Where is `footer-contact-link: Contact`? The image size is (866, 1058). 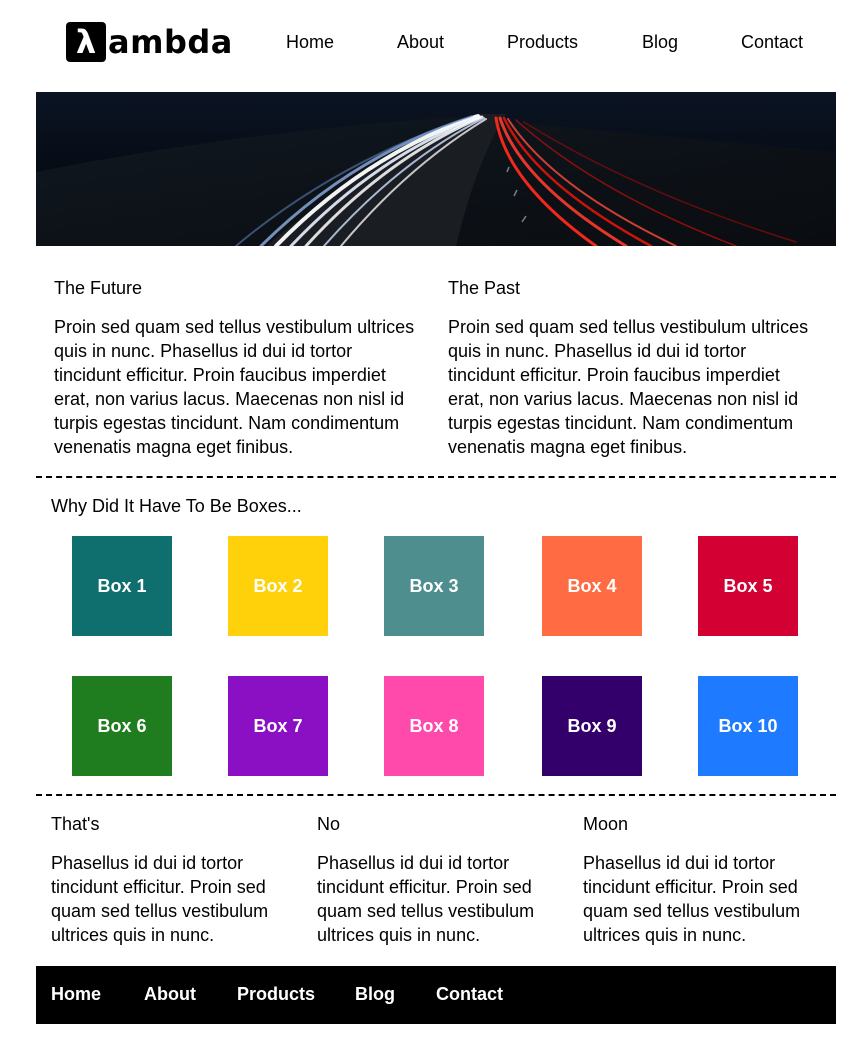
footer-contact-link: Contact is located at coordinates (469, 994).